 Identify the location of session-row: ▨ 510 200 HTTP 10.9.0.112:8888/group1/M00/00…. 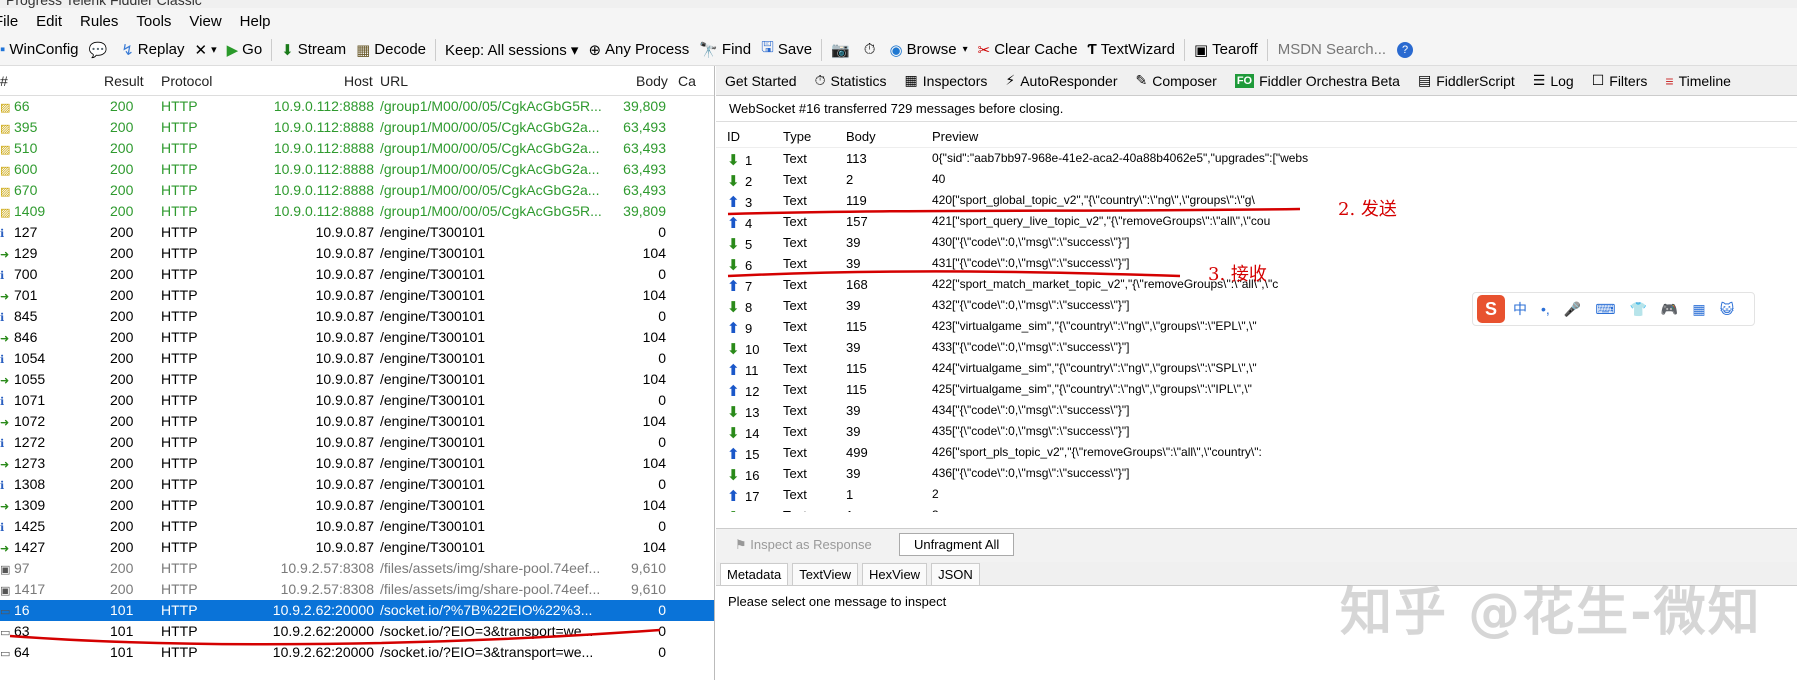
(357, 148).